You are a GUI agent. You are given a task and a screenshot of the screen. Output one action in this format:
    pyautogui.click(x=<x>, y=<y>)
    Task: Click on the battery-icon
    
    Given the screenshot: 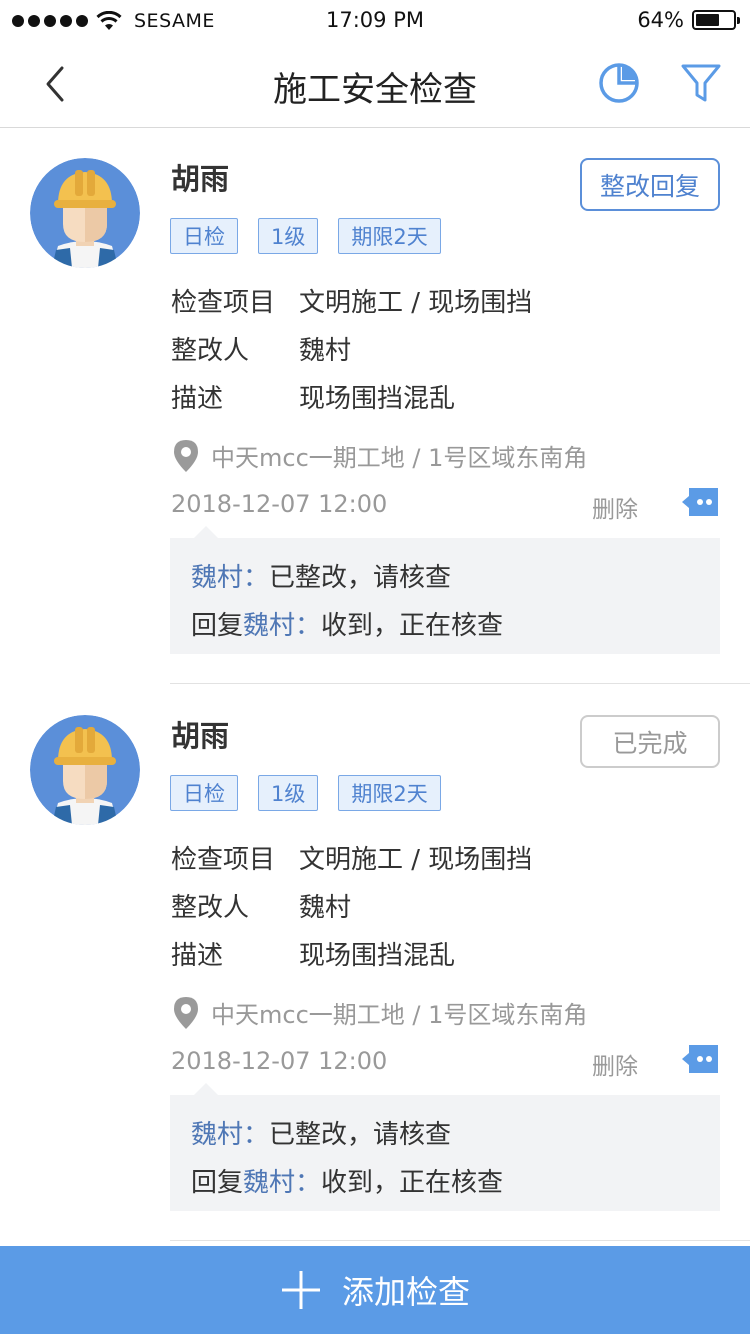 What is the action you would take?
    pyautogui.click(x=716, y=20)
    